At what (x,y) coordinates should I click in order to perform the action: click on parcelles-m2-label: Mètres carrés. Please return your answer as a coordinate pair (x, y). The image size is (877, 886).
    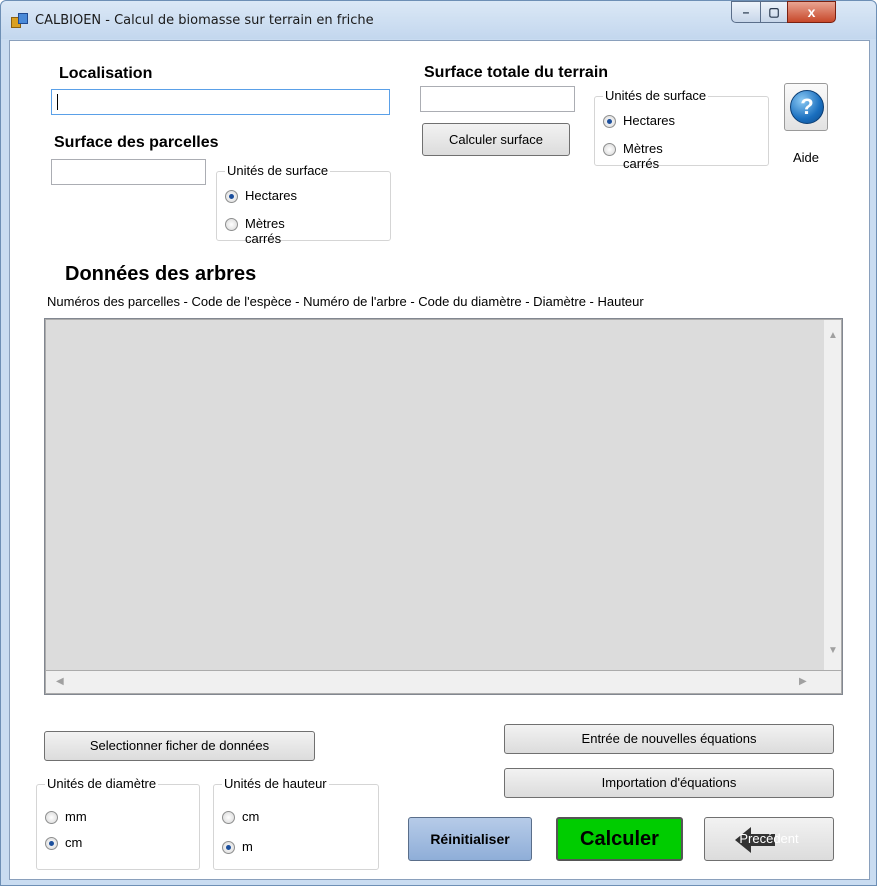
    Looking at the image, I should click on (265, 231).